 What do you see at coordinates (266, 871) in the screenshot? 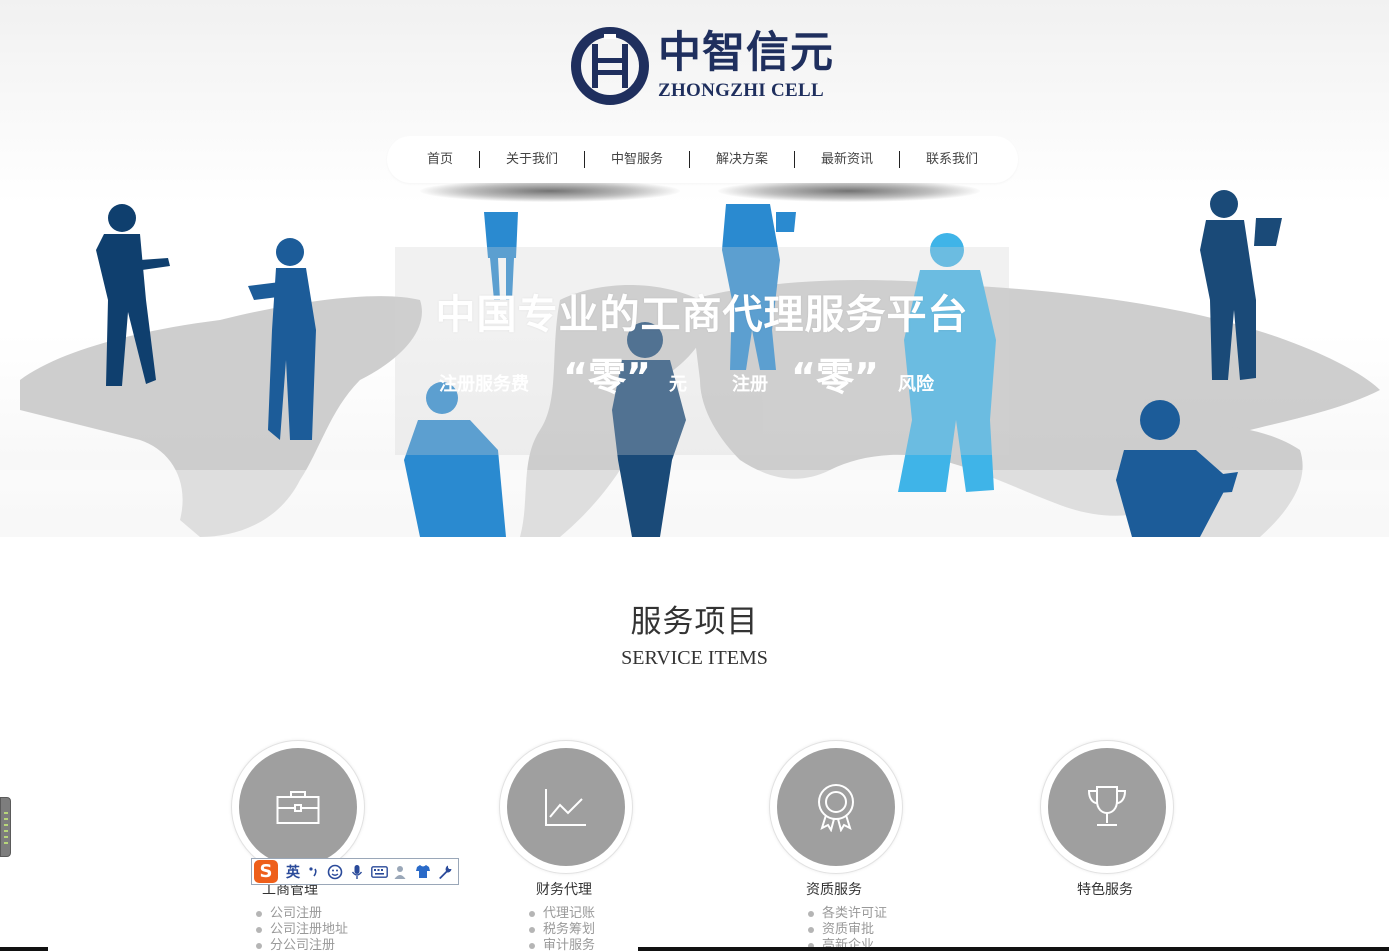
I see `ime-logo-icon: S` at bounding box center [266, 871].